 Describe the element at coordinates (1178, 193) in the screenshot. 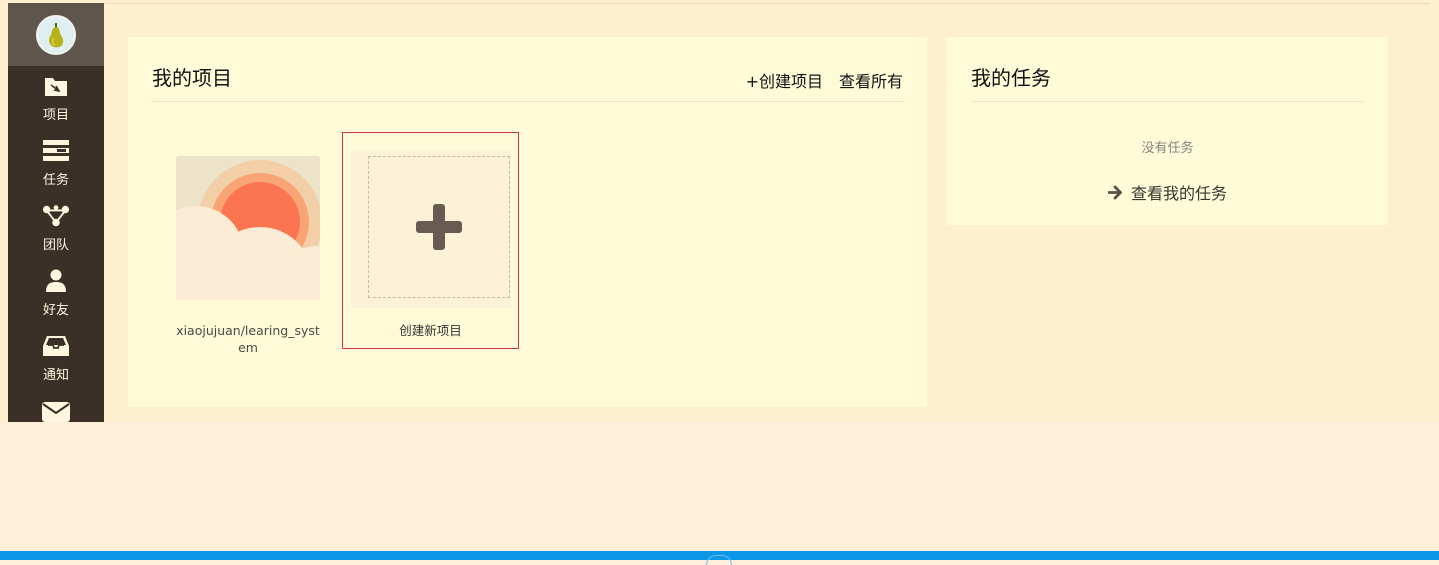

I see `view-my-tasks-label: 查看我的任务` at that location.